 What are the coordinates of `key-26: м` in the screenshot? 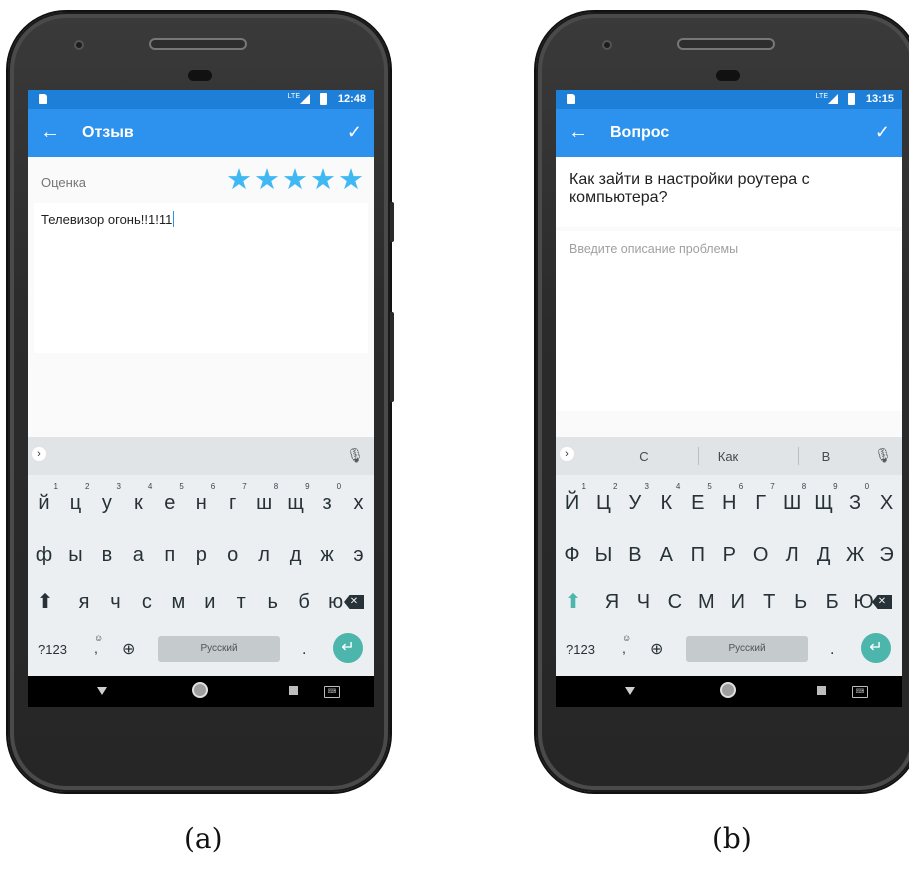 It's located at (178, 602).